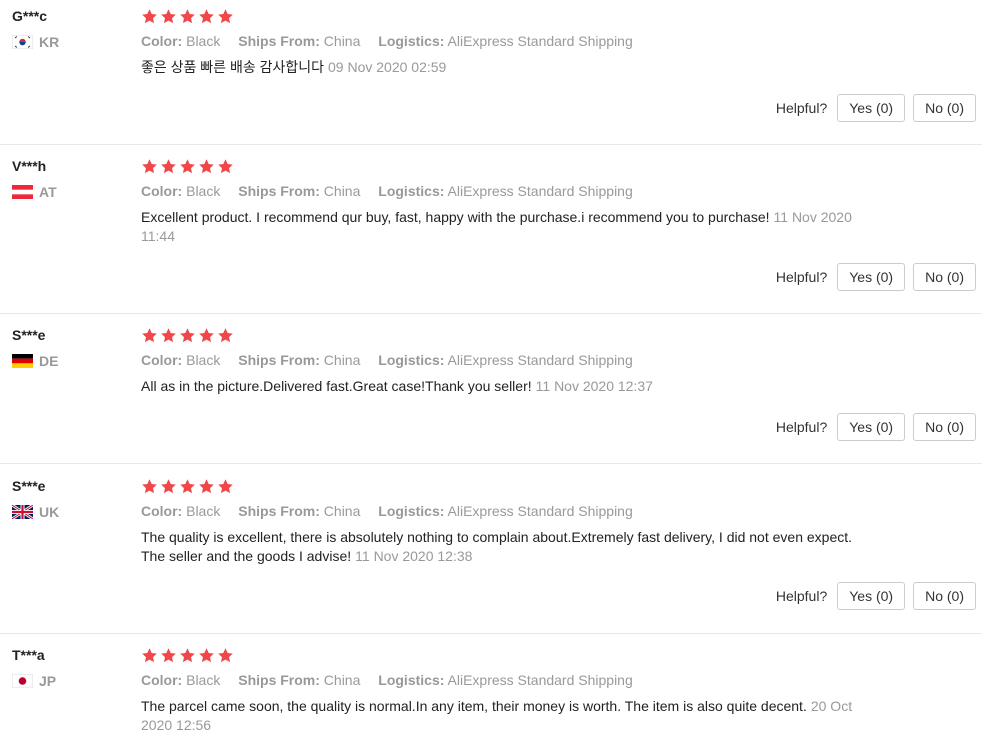  I want to click on country-code: JP, so click(48, 681).